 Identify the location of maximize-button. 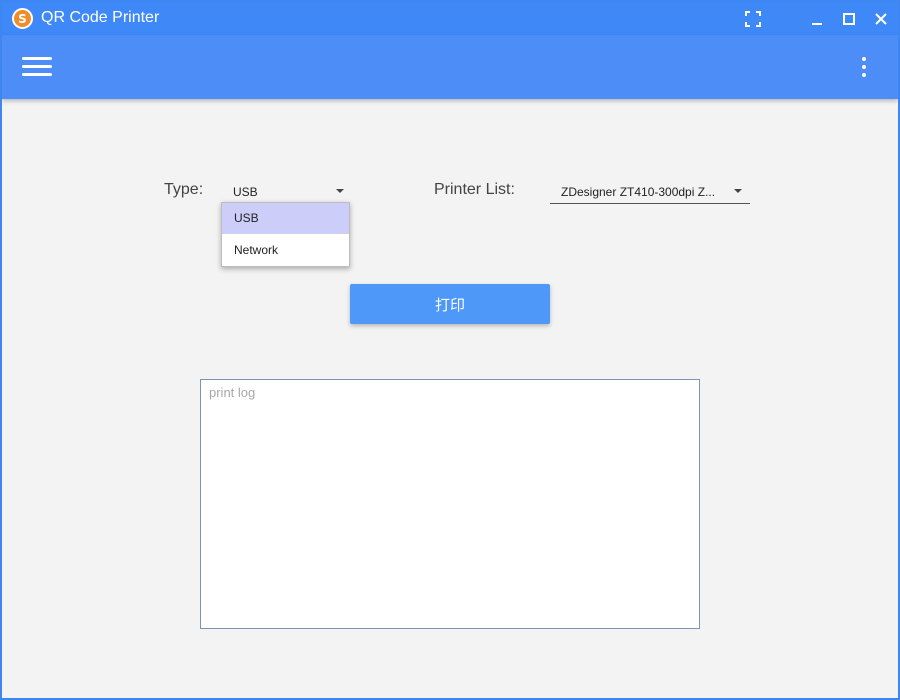
(849, 18).